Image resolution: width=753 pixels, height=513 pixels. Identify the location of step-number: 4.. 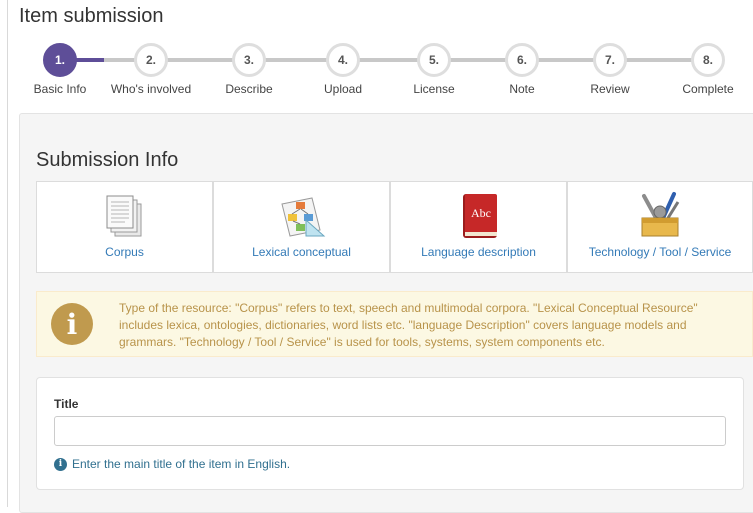
(343, 60).